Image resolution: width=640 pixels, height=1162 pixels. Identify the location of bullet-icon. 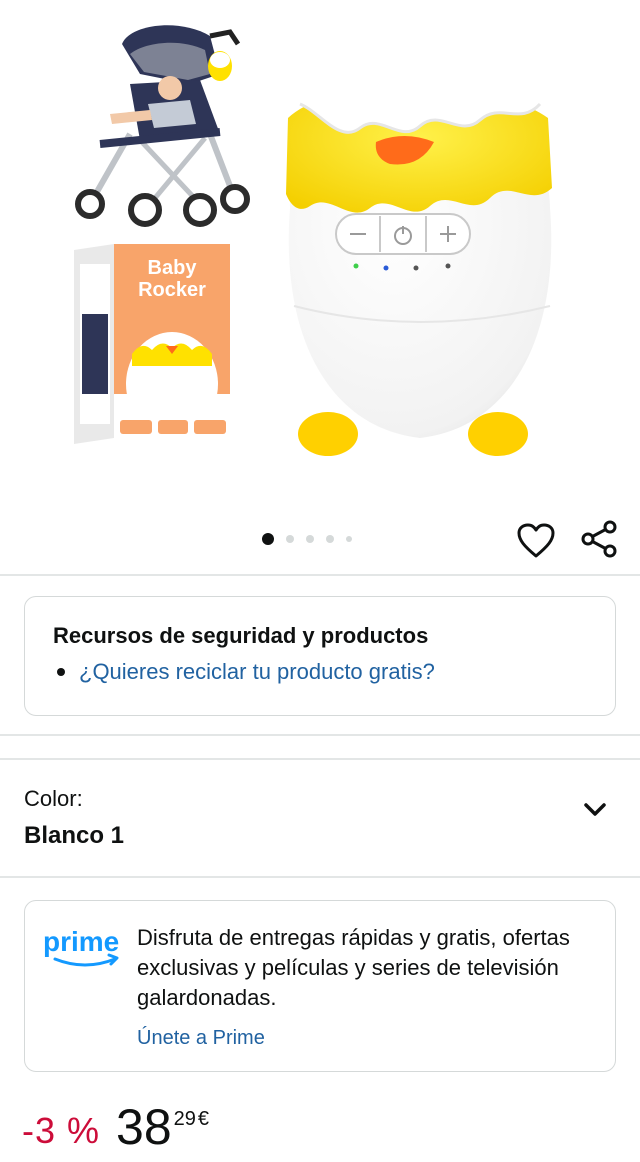
(61, 672).